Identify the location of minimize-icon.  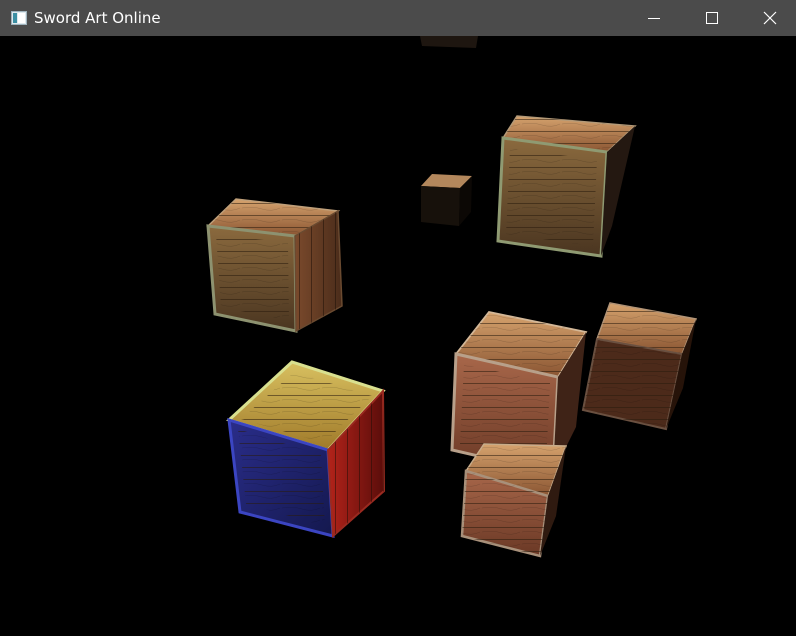
(654, 18).